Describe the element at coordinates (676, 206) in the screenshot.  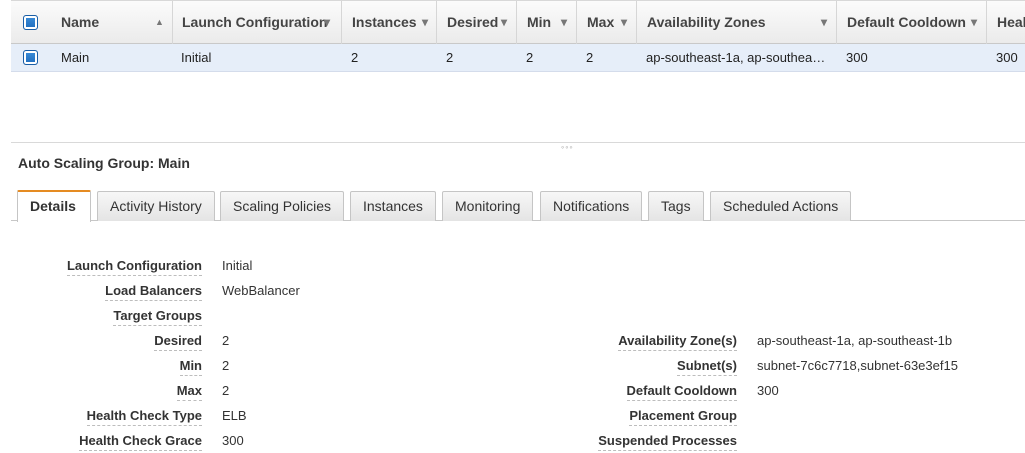
I see `tab-tags: Tags` at that location.